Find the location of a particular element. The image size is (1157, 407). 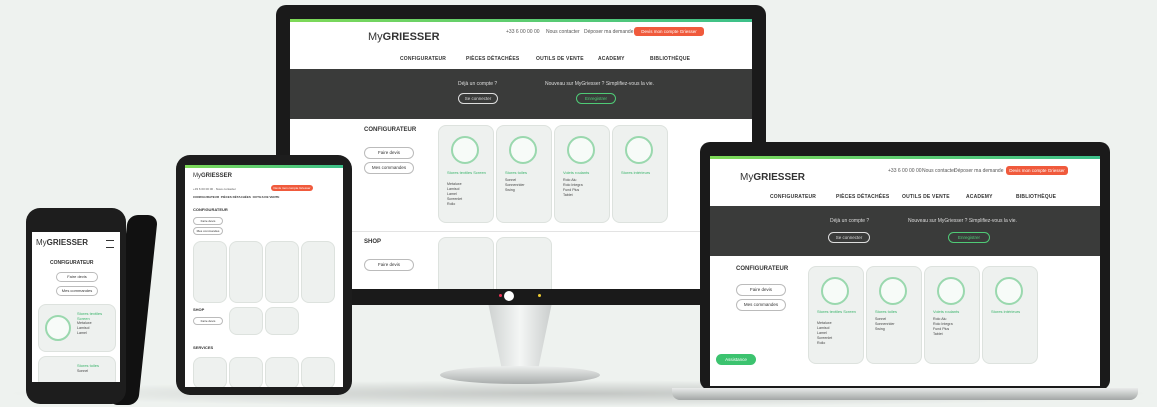

monitor-stand is located at coordinates (520, 337).